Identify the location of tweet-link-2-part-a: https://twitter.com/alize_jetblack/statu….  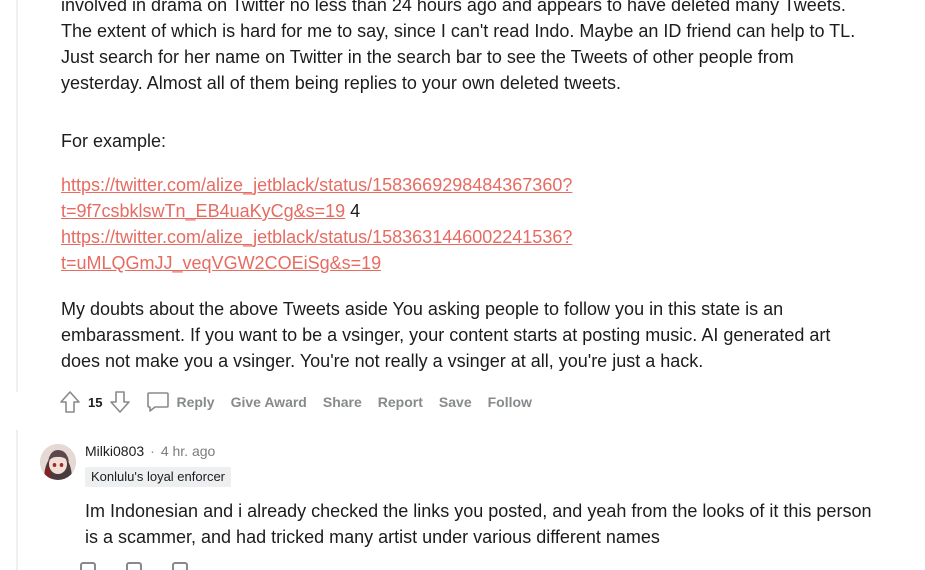
(316, 237).